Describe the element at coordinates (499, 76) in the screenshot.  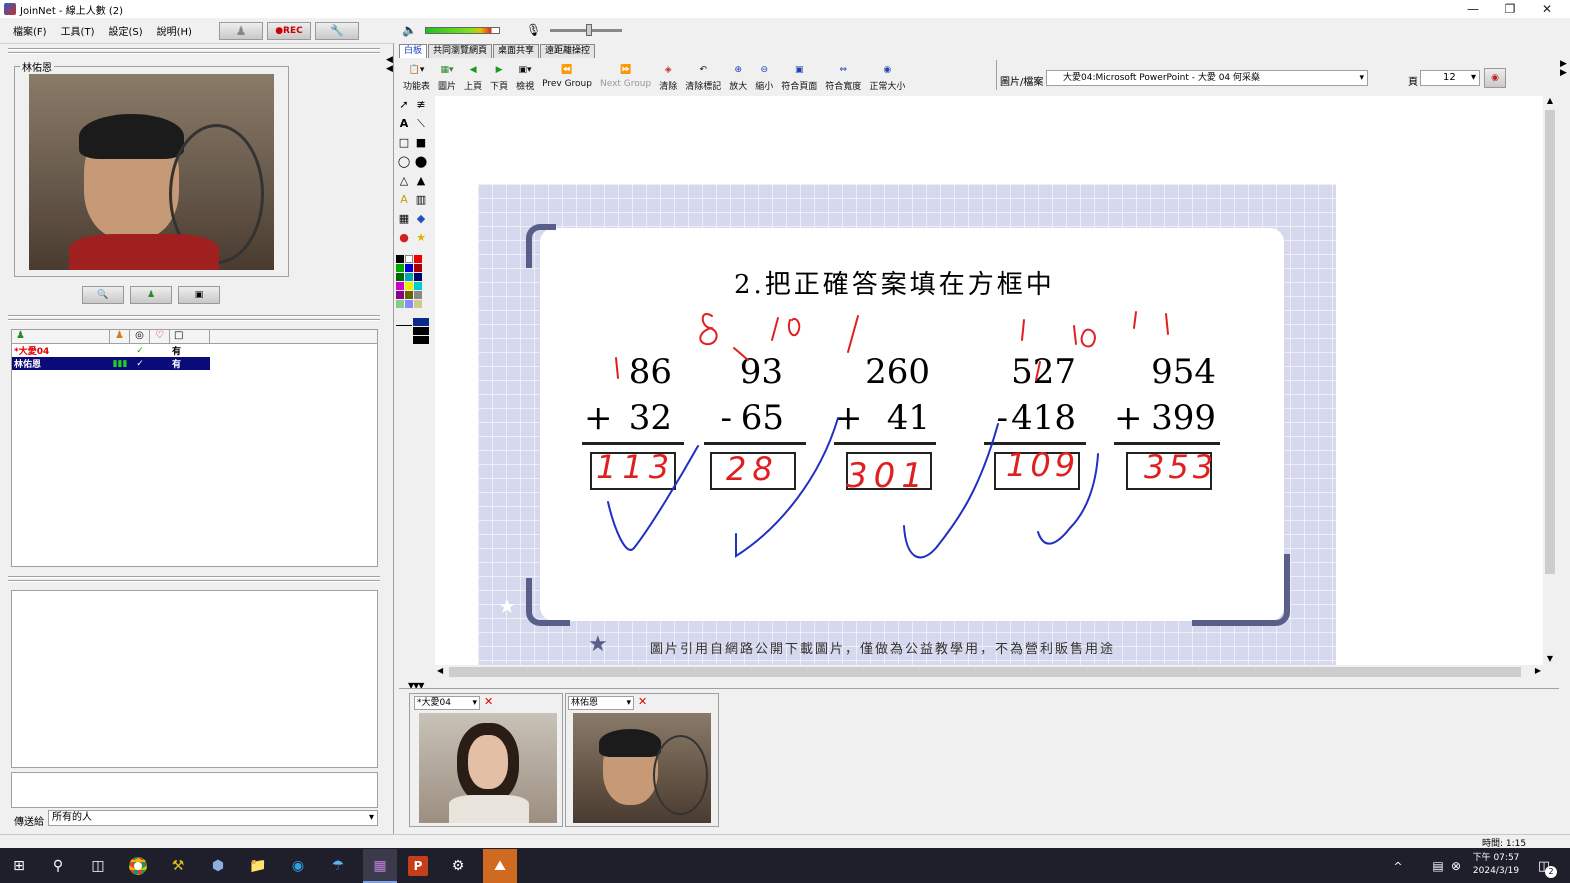
I see `next-page-button: ▶ 下頁` at that location.